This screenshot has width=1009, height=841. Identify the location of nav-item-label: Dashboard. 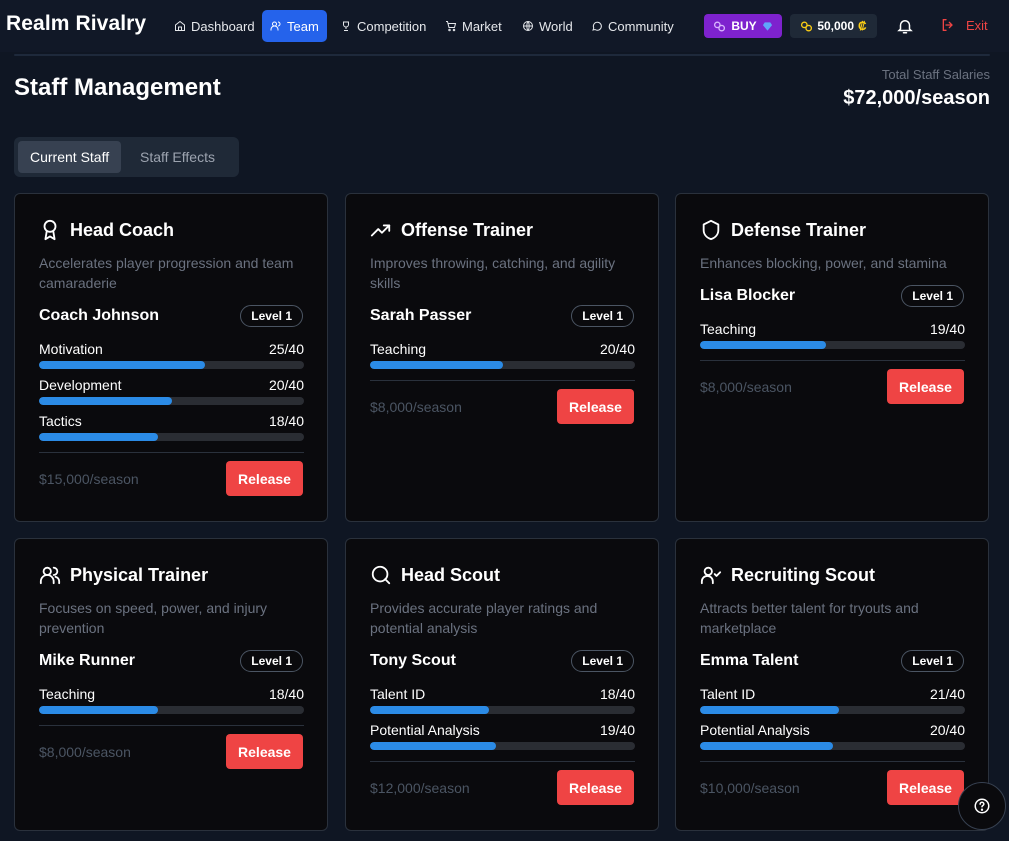
(223, 26).